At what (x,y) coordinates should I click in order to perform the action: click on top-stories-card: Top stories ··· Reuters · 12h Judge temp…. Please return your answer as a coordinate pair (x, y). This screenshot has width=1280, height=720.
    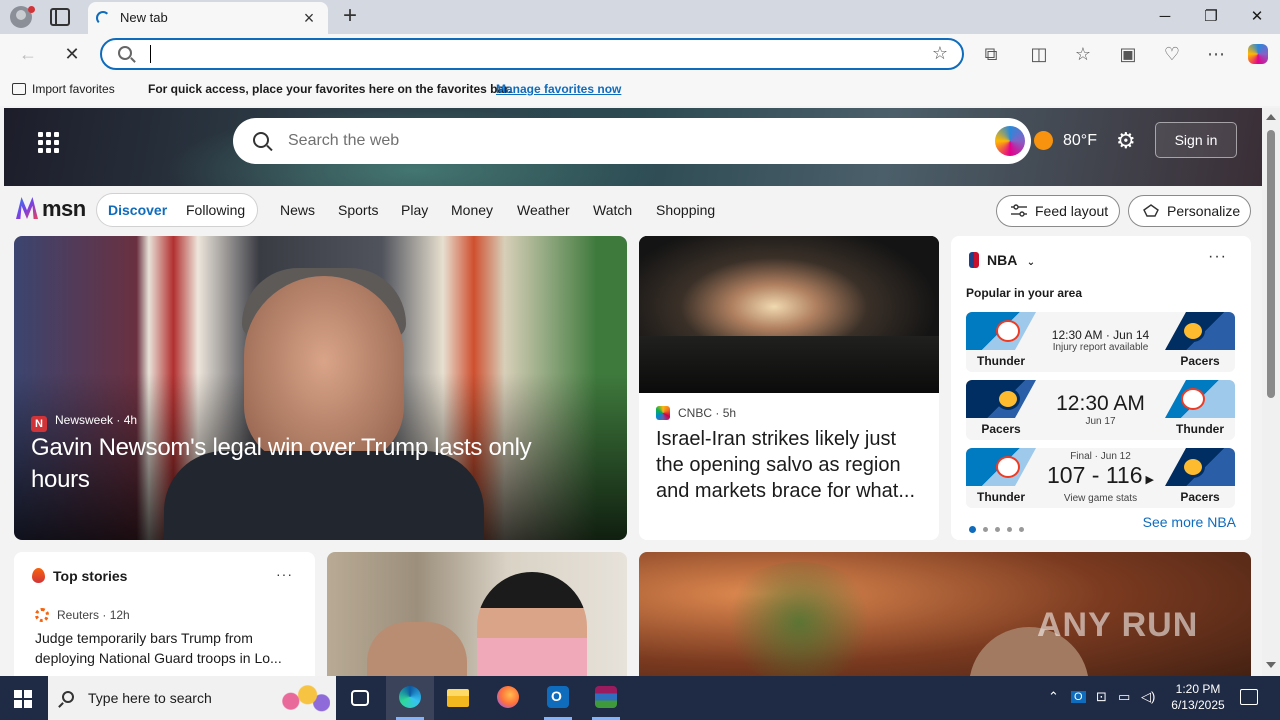
    Looking at the image, I should click on (164, 614).